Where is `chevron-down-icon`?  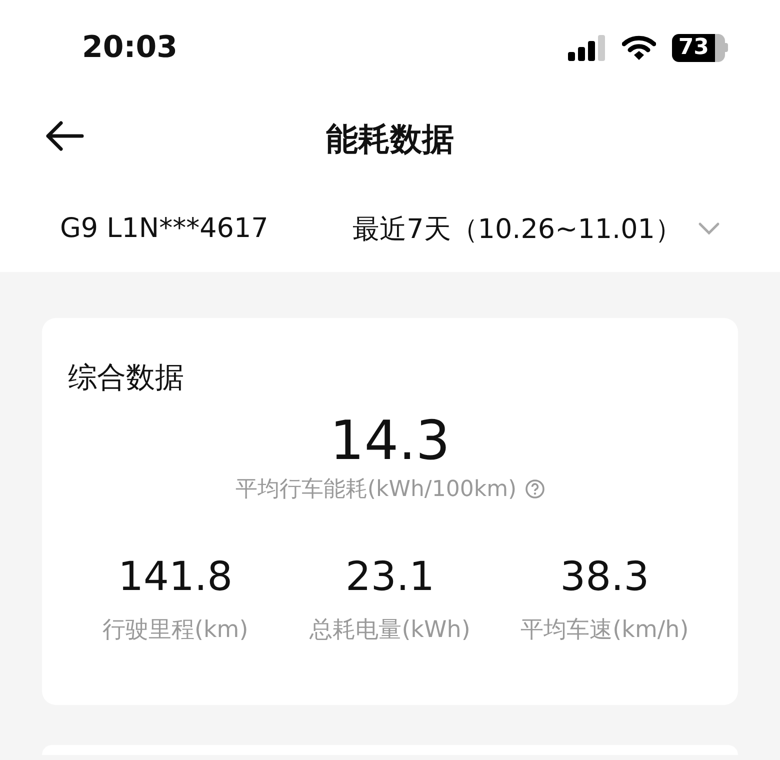
chevron-down-icon is located at coordinates (709, 228).